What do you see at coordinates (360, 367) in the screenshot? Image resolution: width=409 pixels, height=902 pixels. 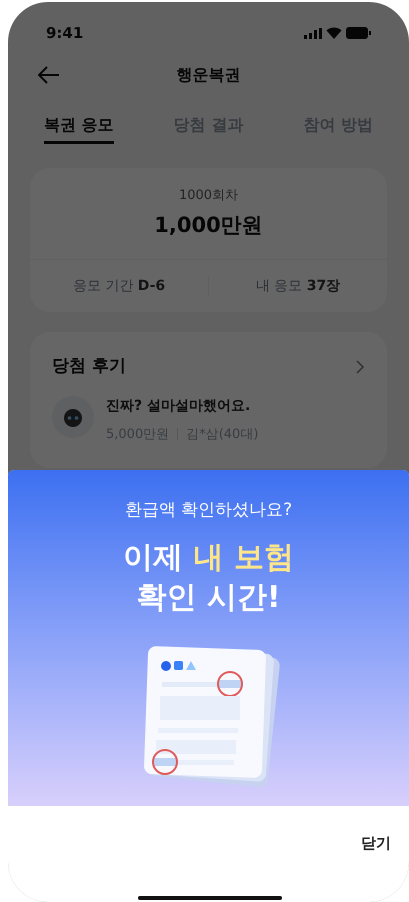 I see `chevron-right-icon` at bounding box center [360, 367].